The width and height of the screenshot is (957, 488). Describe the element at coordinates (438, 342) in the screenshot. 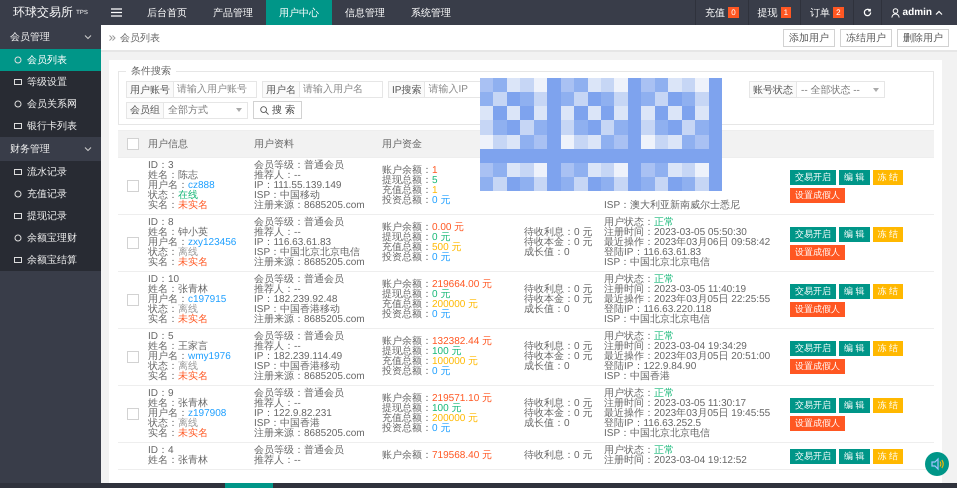

I see `field-line: 账户余额：132382.44 元` at that location.